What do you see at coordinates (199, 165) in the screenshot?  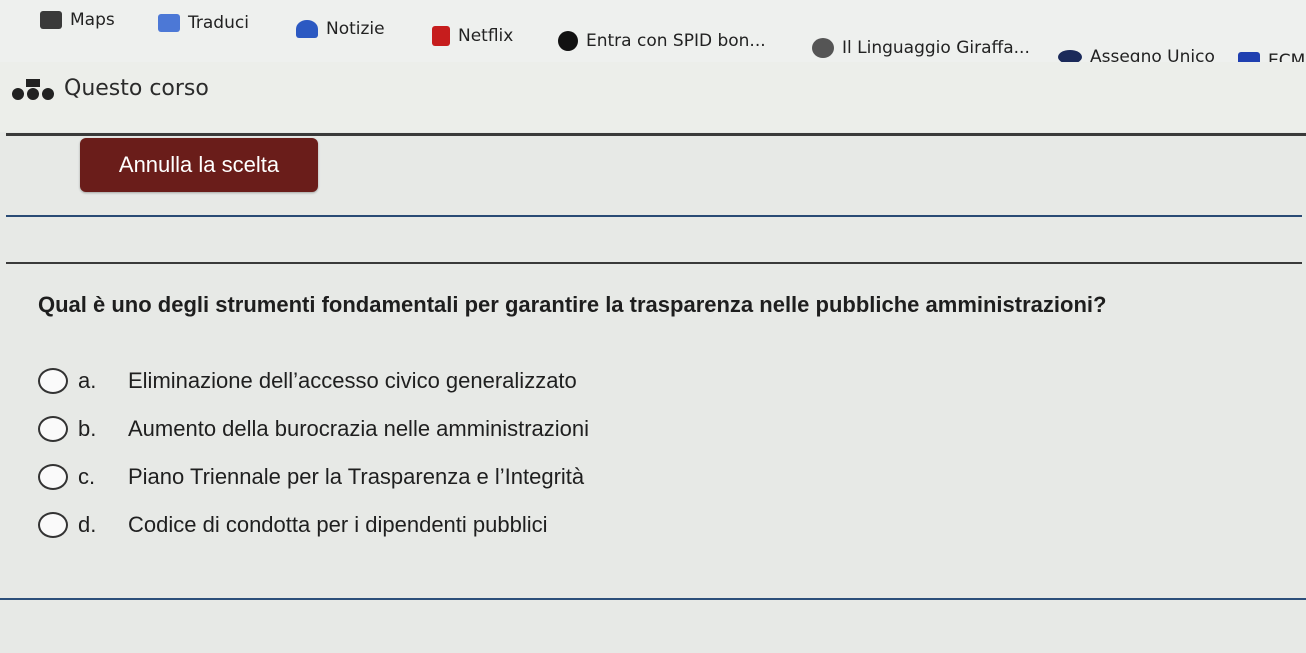 I see `cancel-choice-button: Annulla la scelta` at bounding box center [199, 165].